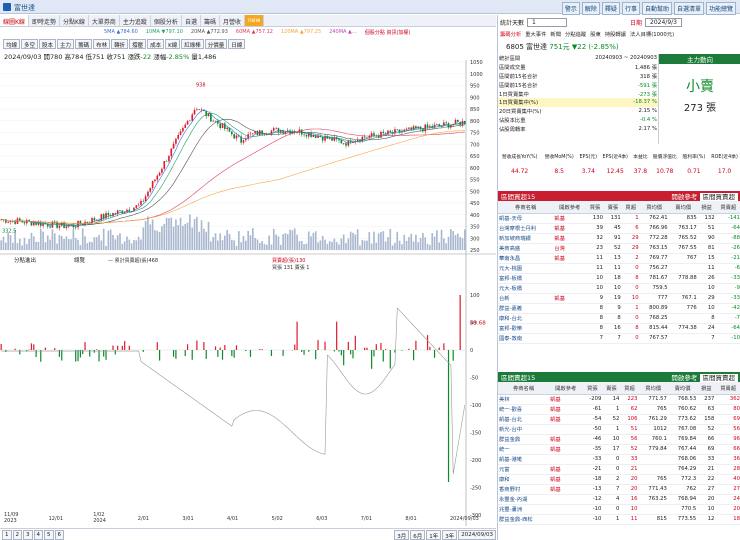 Image resolution: width=740 pixels, height=540 pixels. Describe the element at coordinates (575, 35) in the screenshot. I see `rtab-3: 分點追蹤` at that location.